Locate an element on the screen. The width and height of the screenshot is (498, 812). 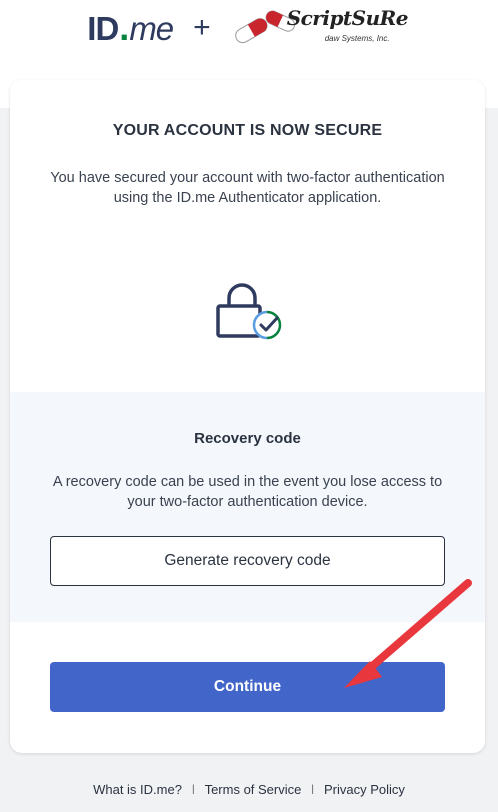
idme-logo-id: ID is located at coordinates (103, 28).